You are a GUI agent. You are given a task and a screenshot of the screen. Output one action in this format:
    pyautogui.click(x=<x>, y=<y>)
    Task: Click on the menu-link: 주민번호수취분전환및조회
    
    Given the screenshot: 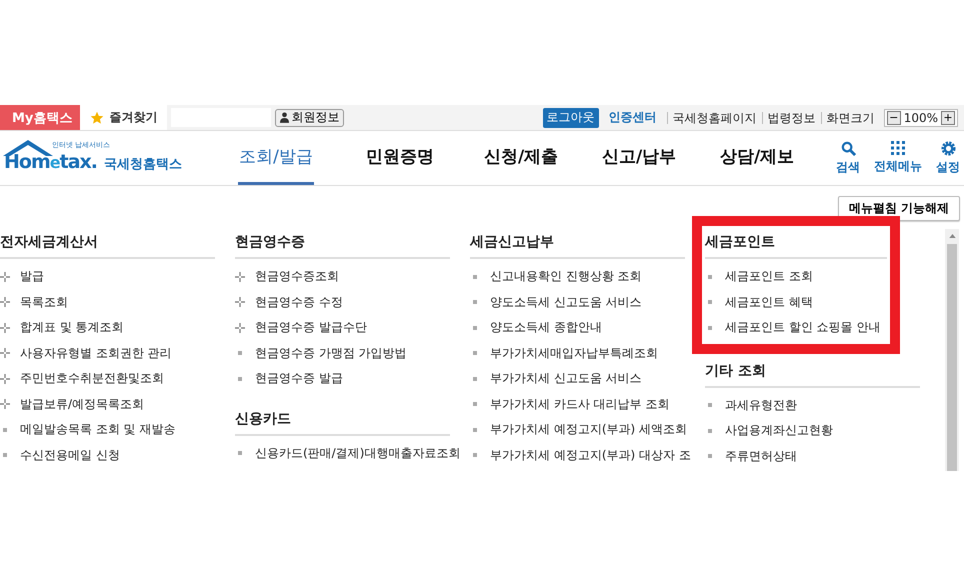 What is the action you would take?
    pyautogui.click(x=92, y=379)
    